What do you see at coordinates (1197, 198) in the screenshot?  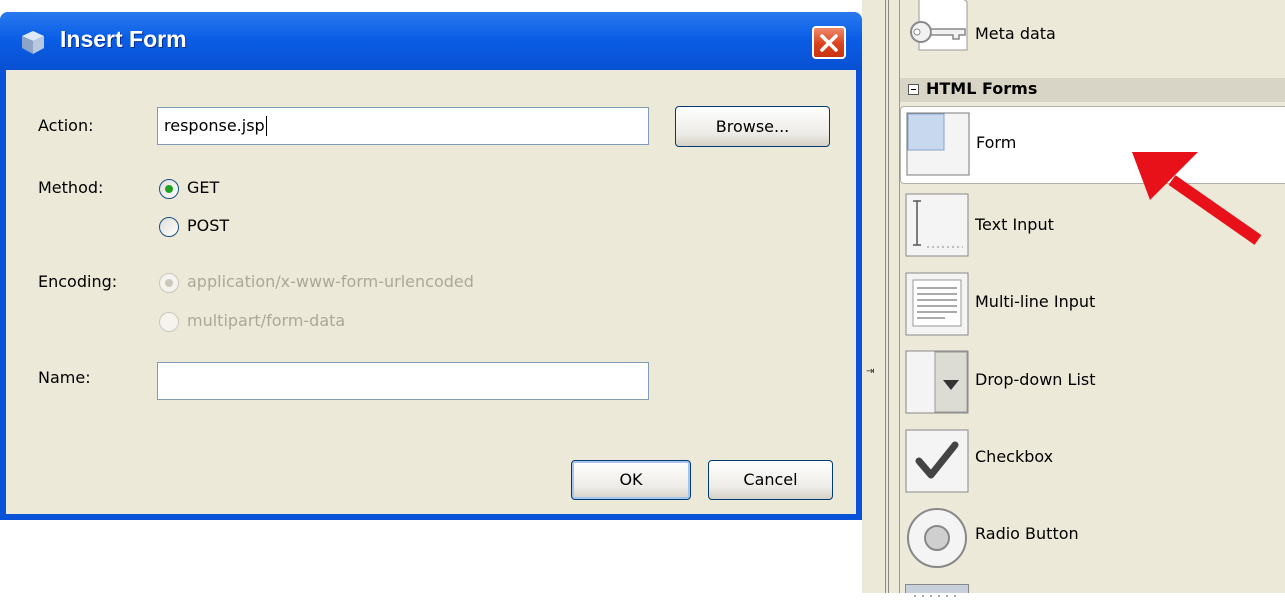 I see `annotation-arrow-icon` at bounding box center [1197, 198].